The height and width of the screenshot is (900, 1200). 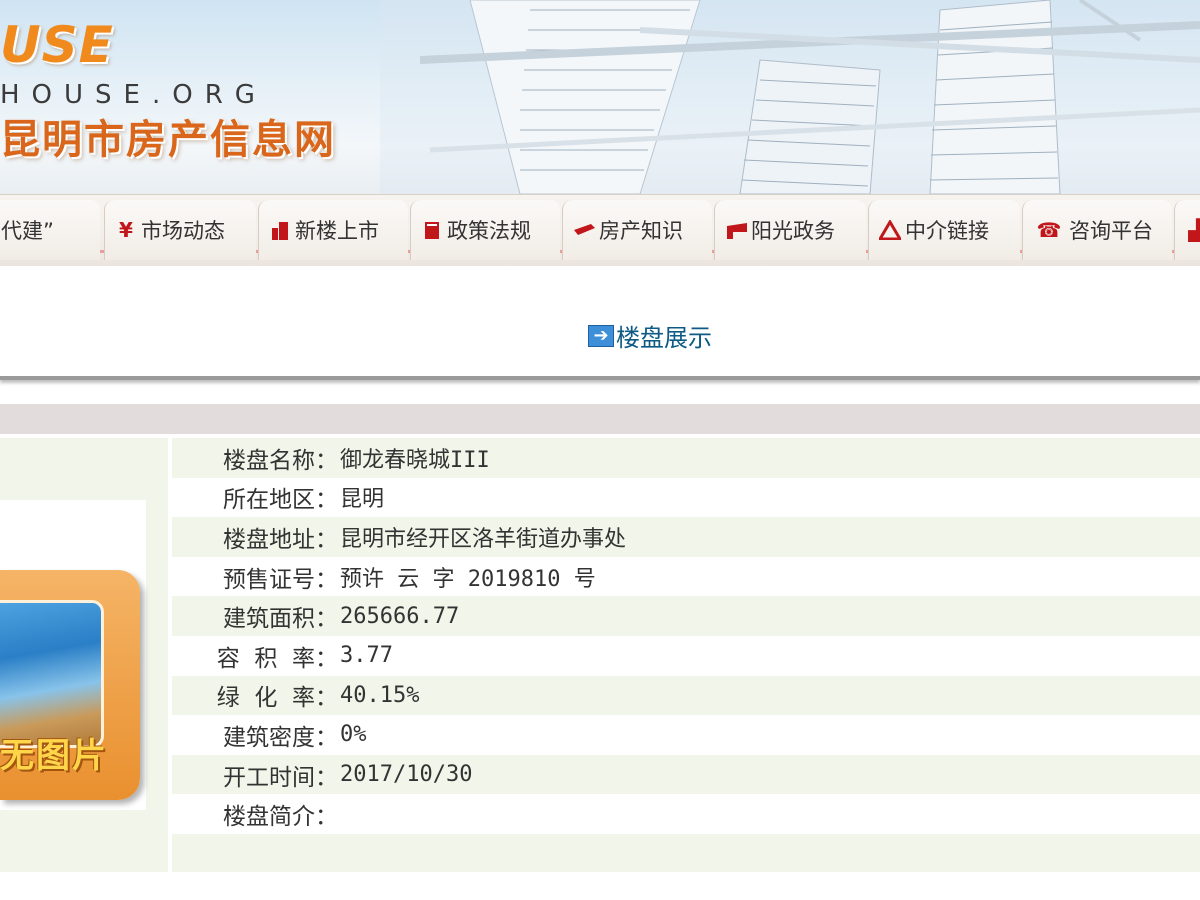 I want to click on nav-item-policy: 政策法规, so click(x=485, y=230).